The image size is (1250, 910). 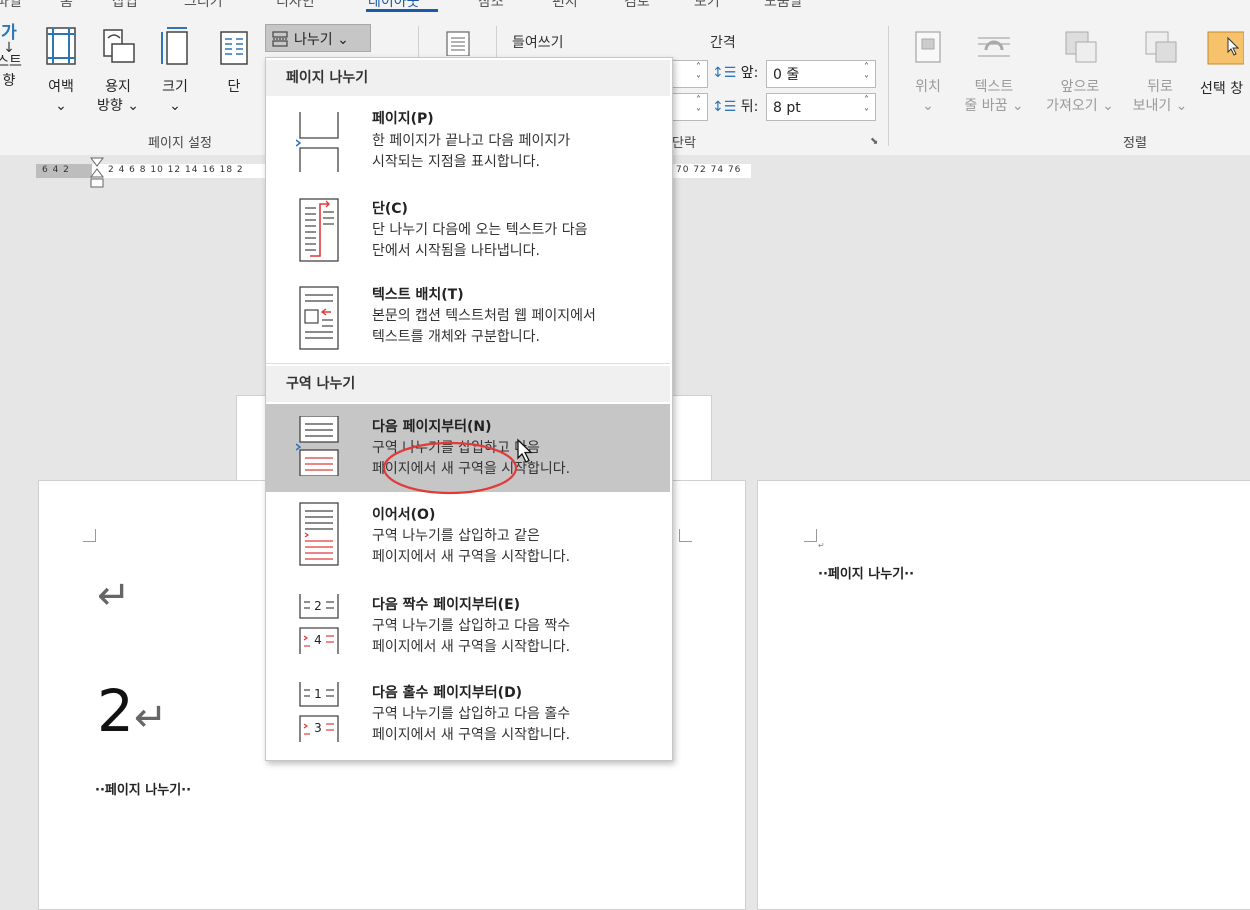 What do you see at coordinates (175, 87) in the screenshot?
I see `size-label: 크기` at bounding box center [175, 87].